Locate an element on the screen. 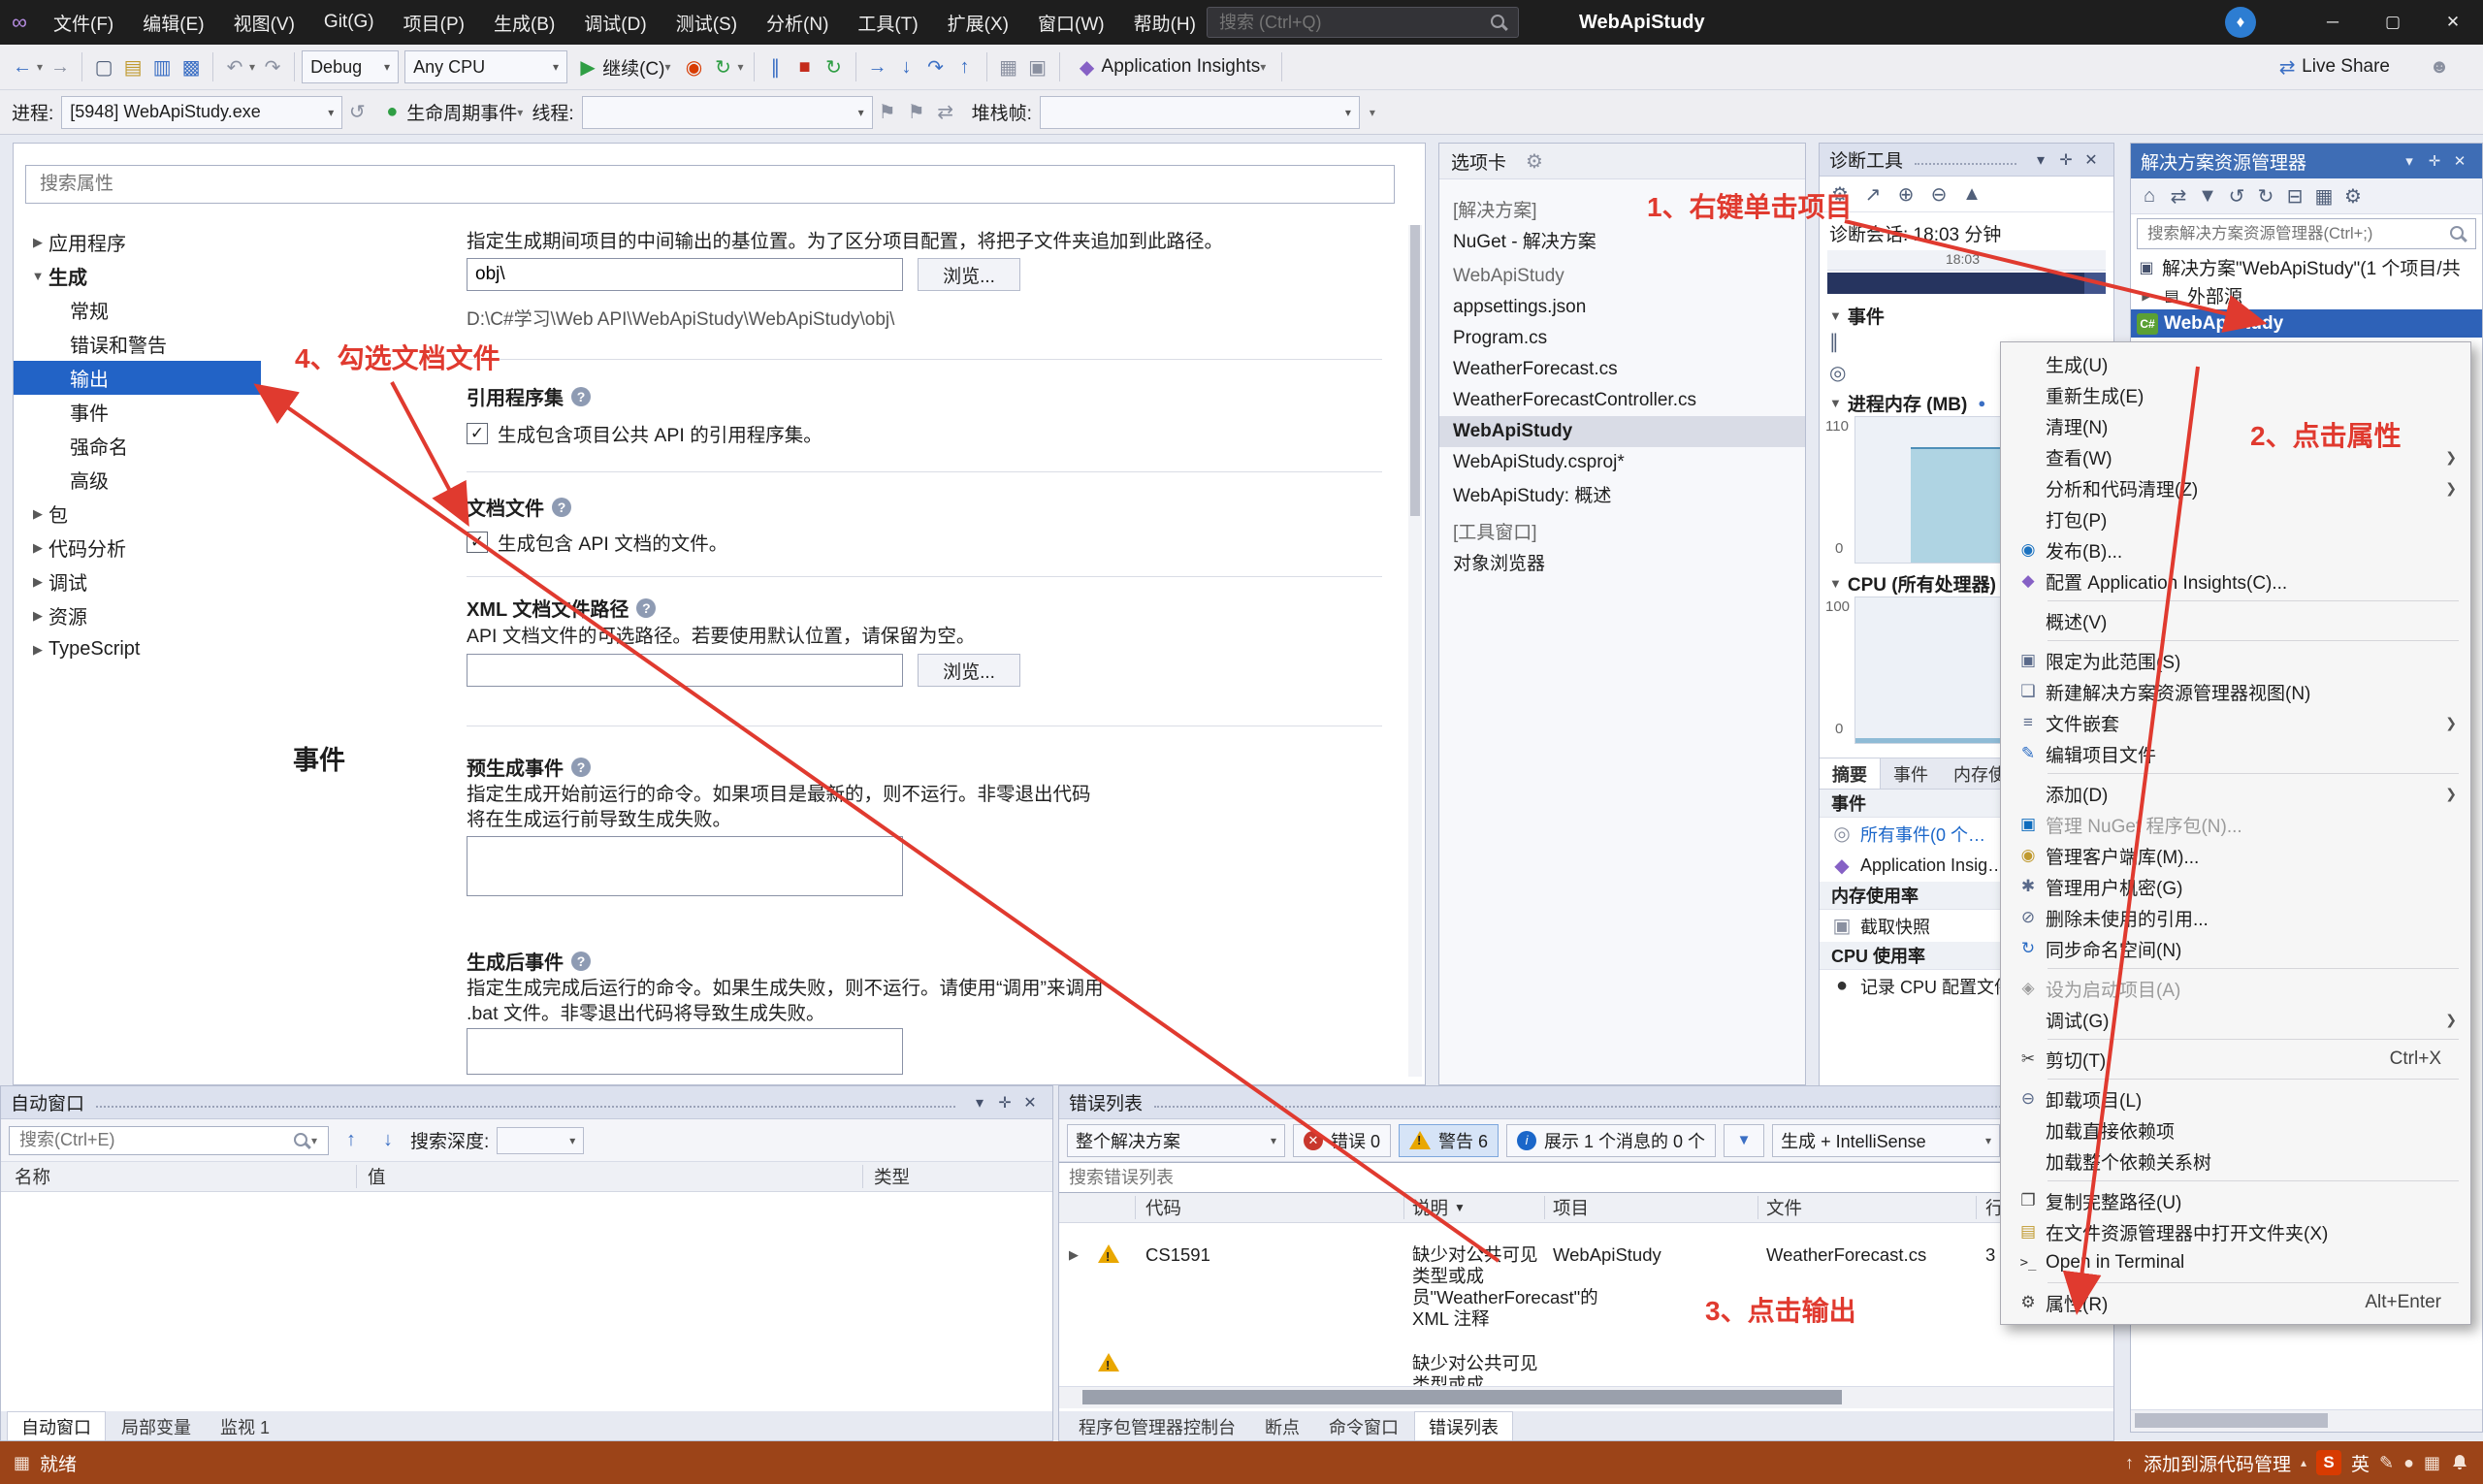 Image resolution: width=2483 pixels, height=1484 pixels. ctx-pack: 打包(P) is located at coordinates (2235, 518).